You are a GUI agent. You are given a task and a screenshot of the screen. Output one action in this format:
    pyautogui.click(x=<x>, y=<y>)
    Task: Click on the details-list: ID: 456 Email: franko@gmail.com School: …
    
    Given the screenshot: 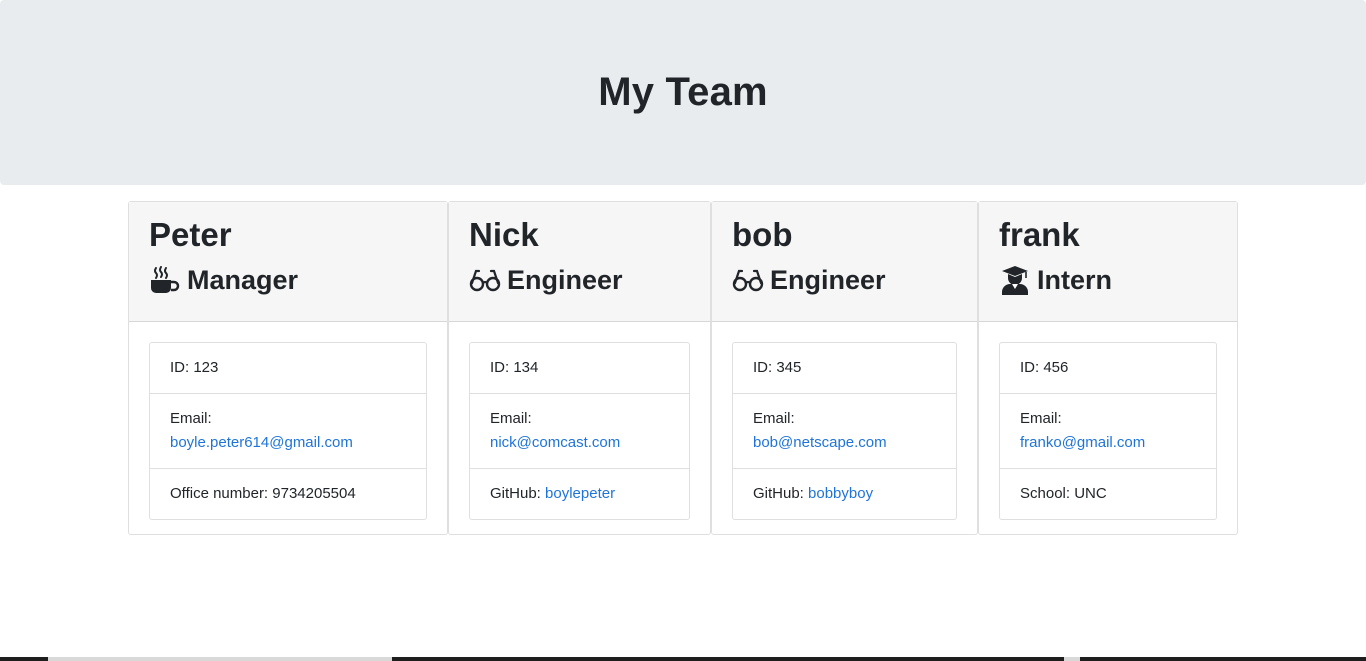 What is the action you would take?
    pyautogui.click(x=1108, y=431)
    